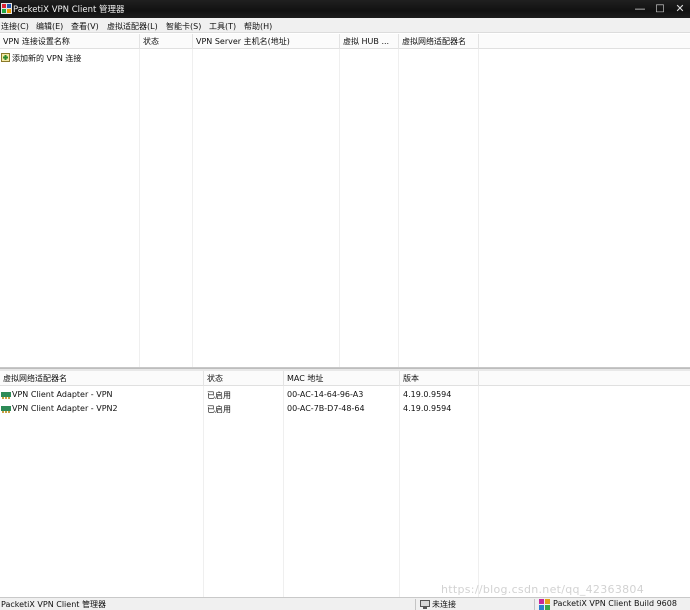  What do you see at coordinates (345, 9) in the screenshot?
I see `title-bar: PacketiX VPN Client 管理器 — □ ✕` at bounding box center [345, 9].